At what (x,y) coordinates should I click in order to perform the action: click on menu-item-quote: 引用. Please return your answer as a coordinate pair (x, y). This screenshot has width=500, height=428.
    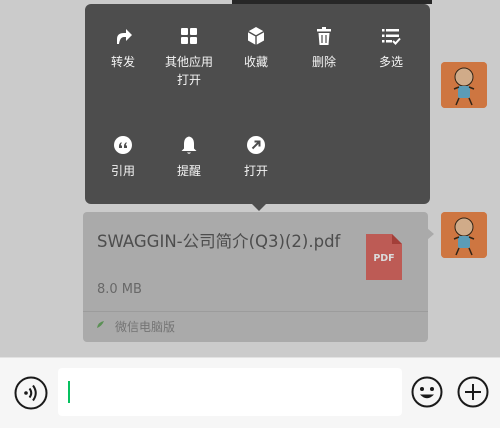
    Looking at the image, I should click on (123, 157).